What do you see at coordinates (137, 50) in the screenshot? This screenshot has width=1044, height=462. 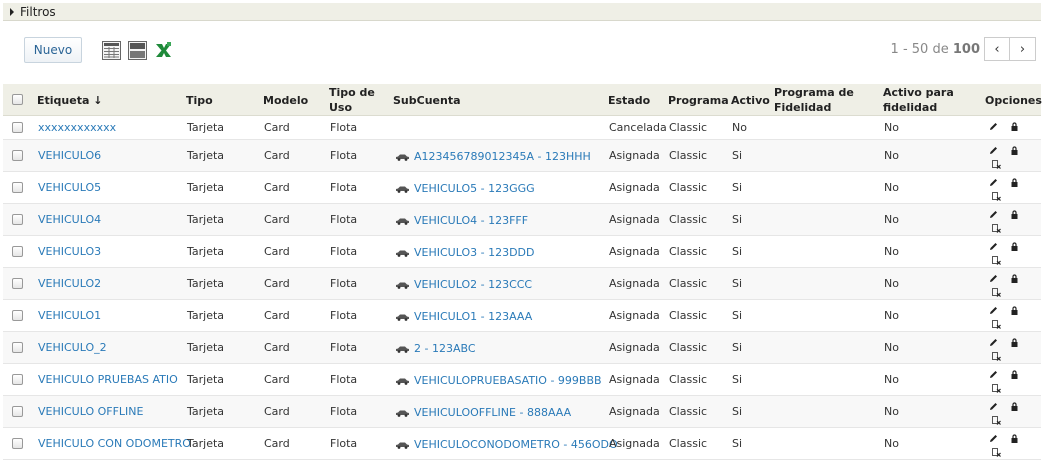 I see `list-view-icon` at bounding box center [137, 50].